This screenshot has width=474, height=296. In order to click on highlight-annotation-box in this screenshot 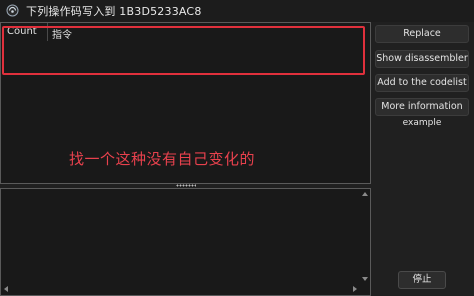, I will do `click(183, 50)`.